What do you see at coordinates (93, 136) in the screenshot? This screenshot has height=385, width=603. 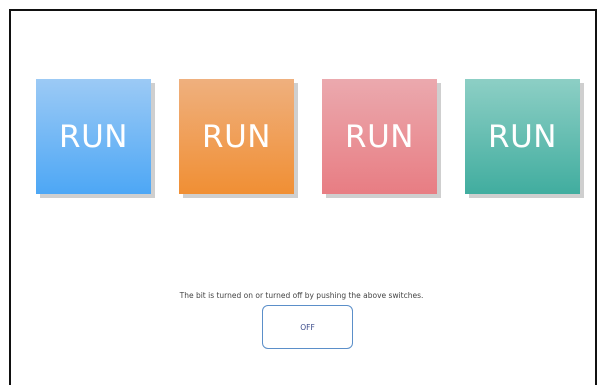 I see `run-switch-blue: RUN` at bounding box center [93, 136].